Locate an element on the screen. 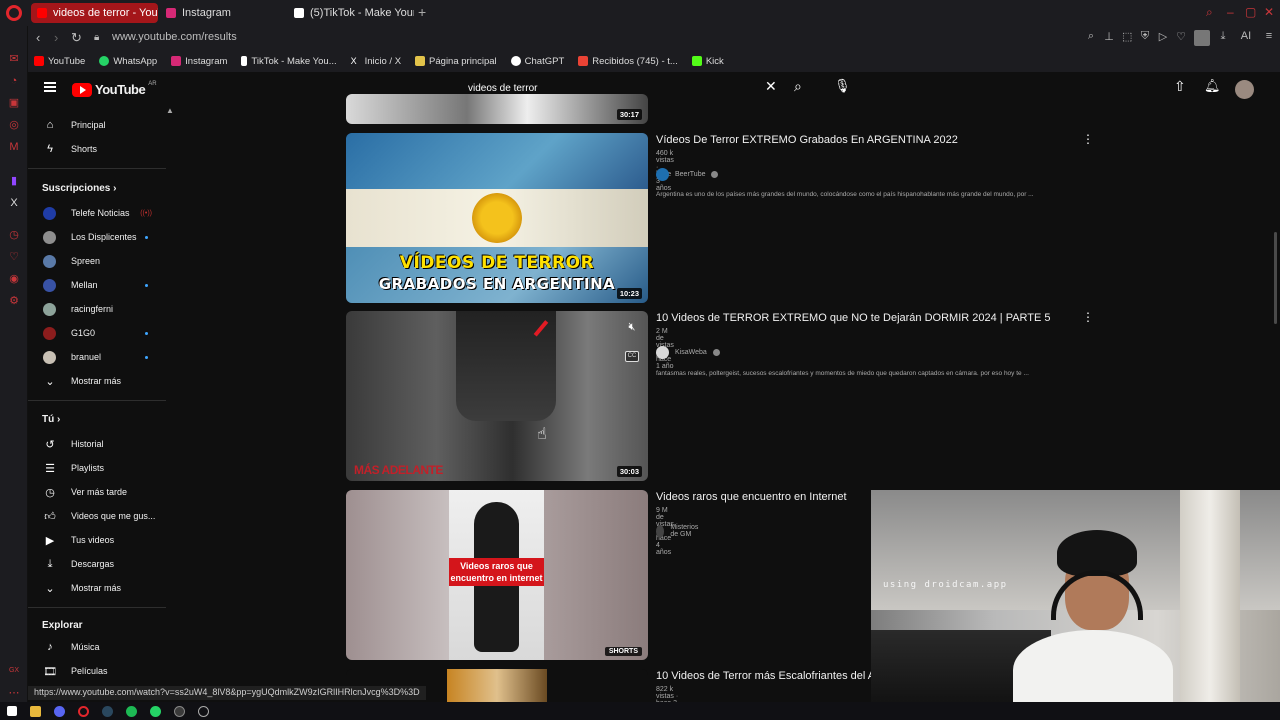  sidebar-item-ver-mas-tarde: ◷ Ver más tarde is located at coordinates (97, 492).